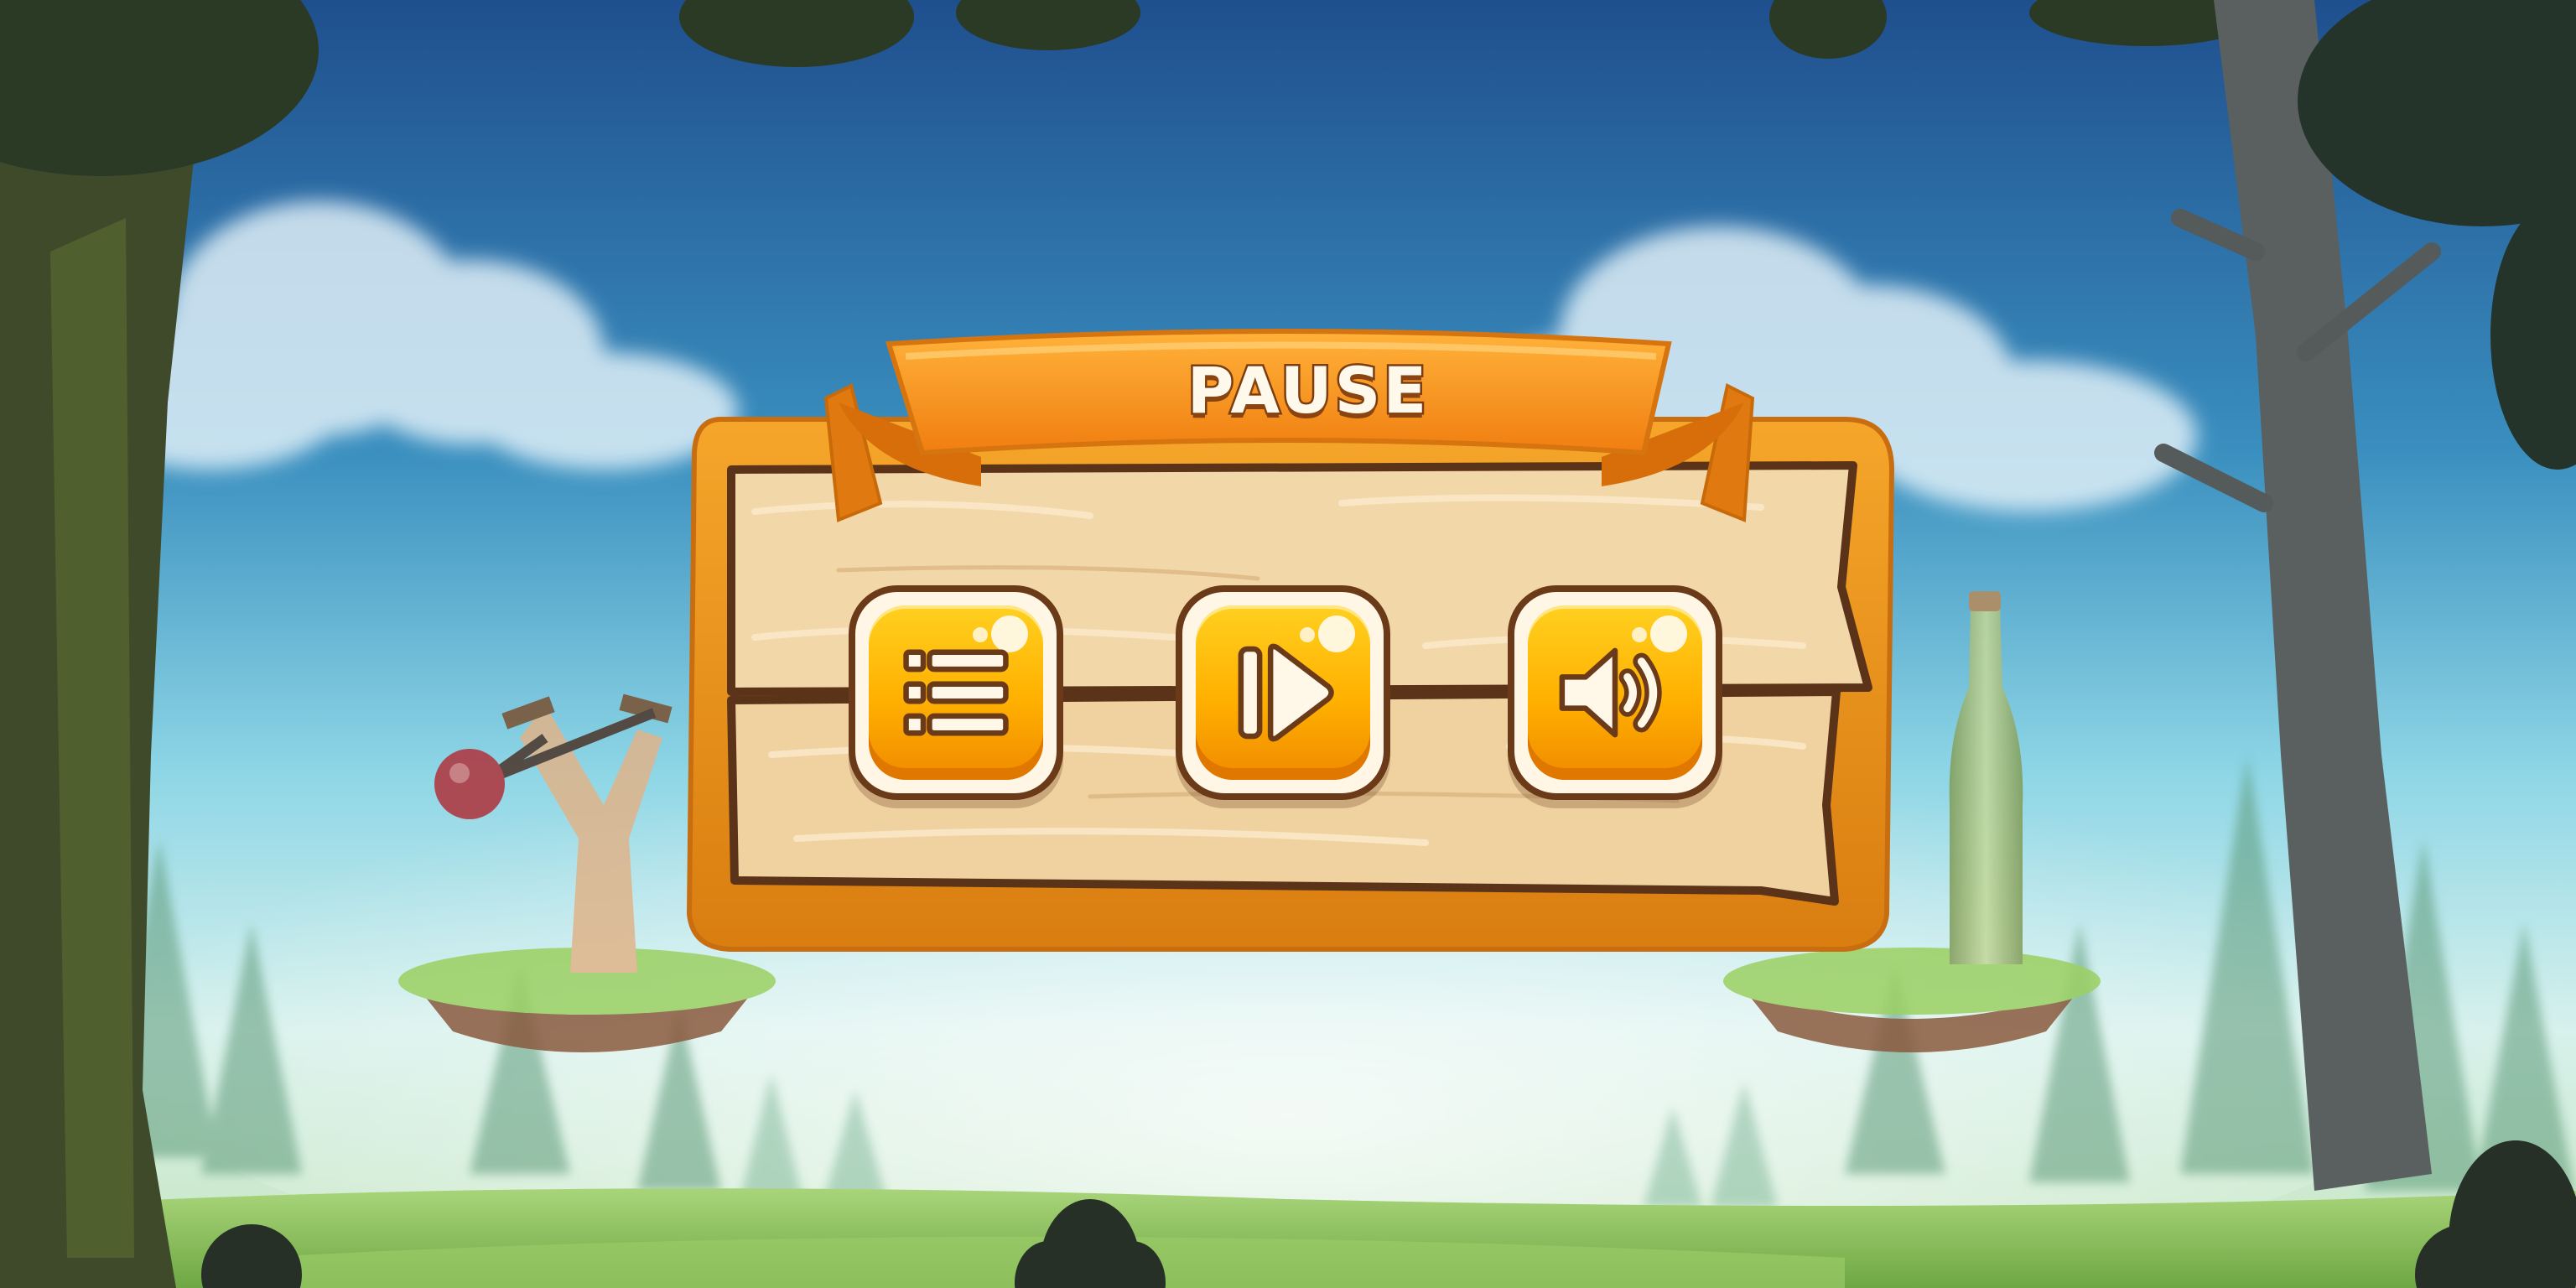 The height and width of the screenshot is (1288, 2576). I want to click on sound-button, so click(1615, 692).